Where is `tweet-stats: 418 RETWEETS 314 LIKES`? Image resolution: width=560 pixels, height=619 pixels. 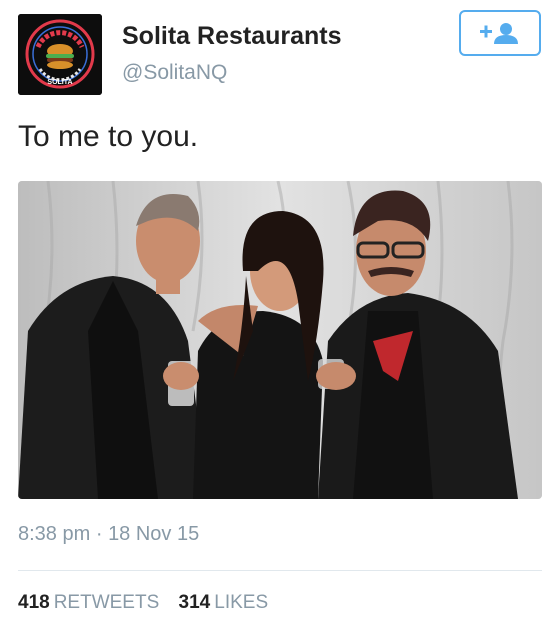
tweet-stats: 418 RETWEETS 314 LIKES is located at coordinates (150, 603).